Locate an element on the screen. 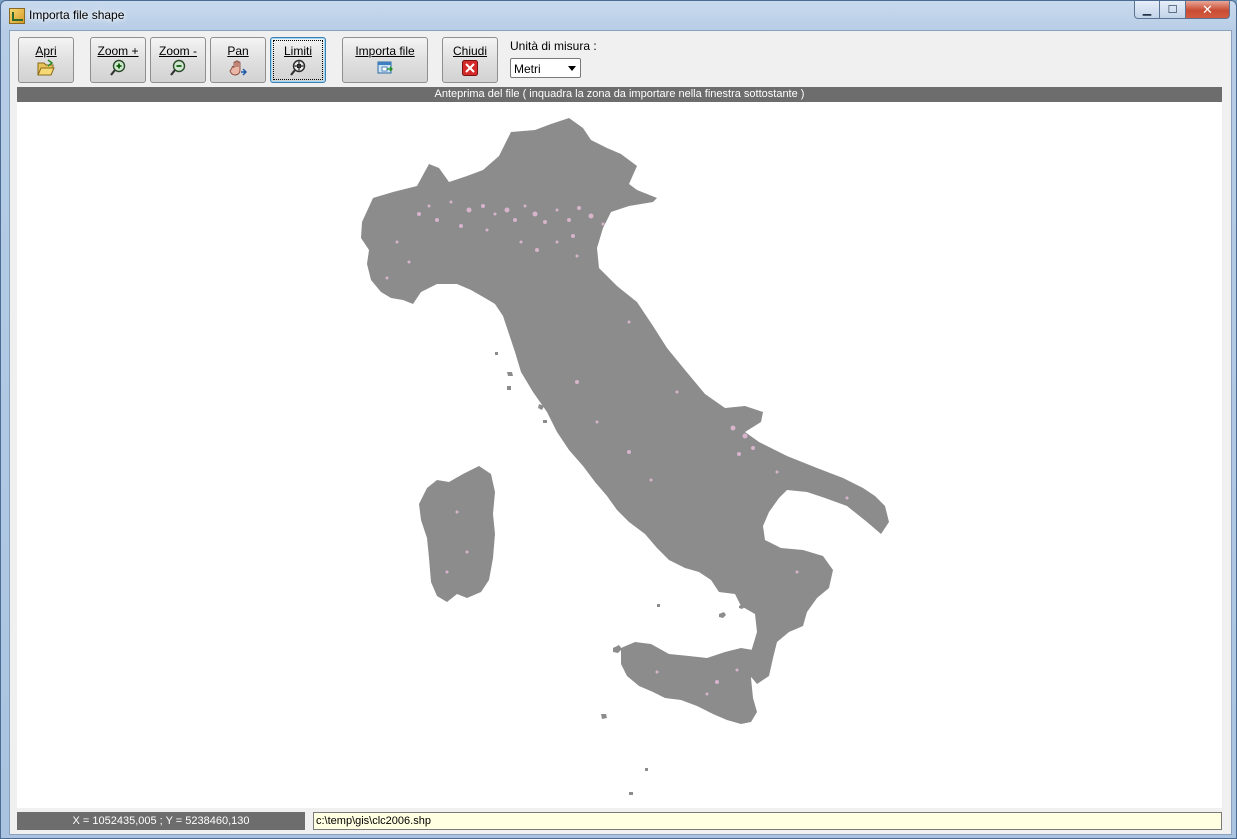 The height and width of the screenshot is (839, 1237). extents-button-label: Limiti is located at coordinates (297, 51).